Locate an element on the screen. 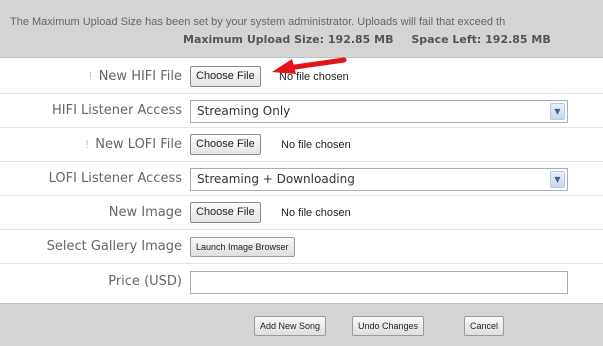 This screenshot has height=346, width=603. image-file-row: New Image Choose File No file chosen is located at coordinates (301, 213).